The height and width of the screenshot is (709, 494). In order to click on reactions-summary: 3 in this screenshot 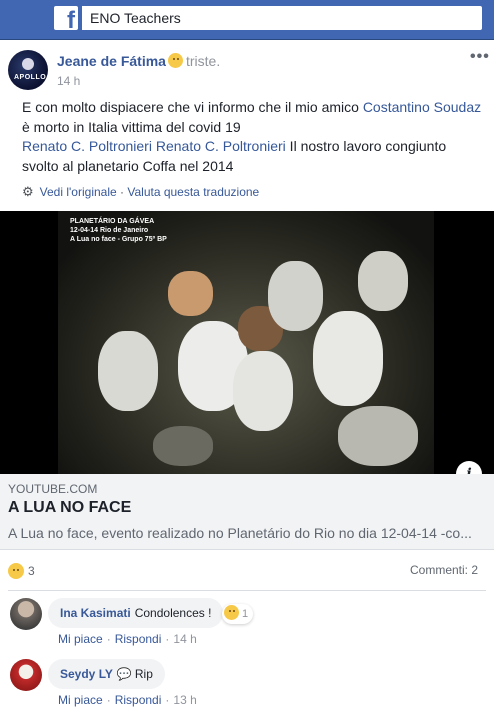, I will do `click(21, 571)`.